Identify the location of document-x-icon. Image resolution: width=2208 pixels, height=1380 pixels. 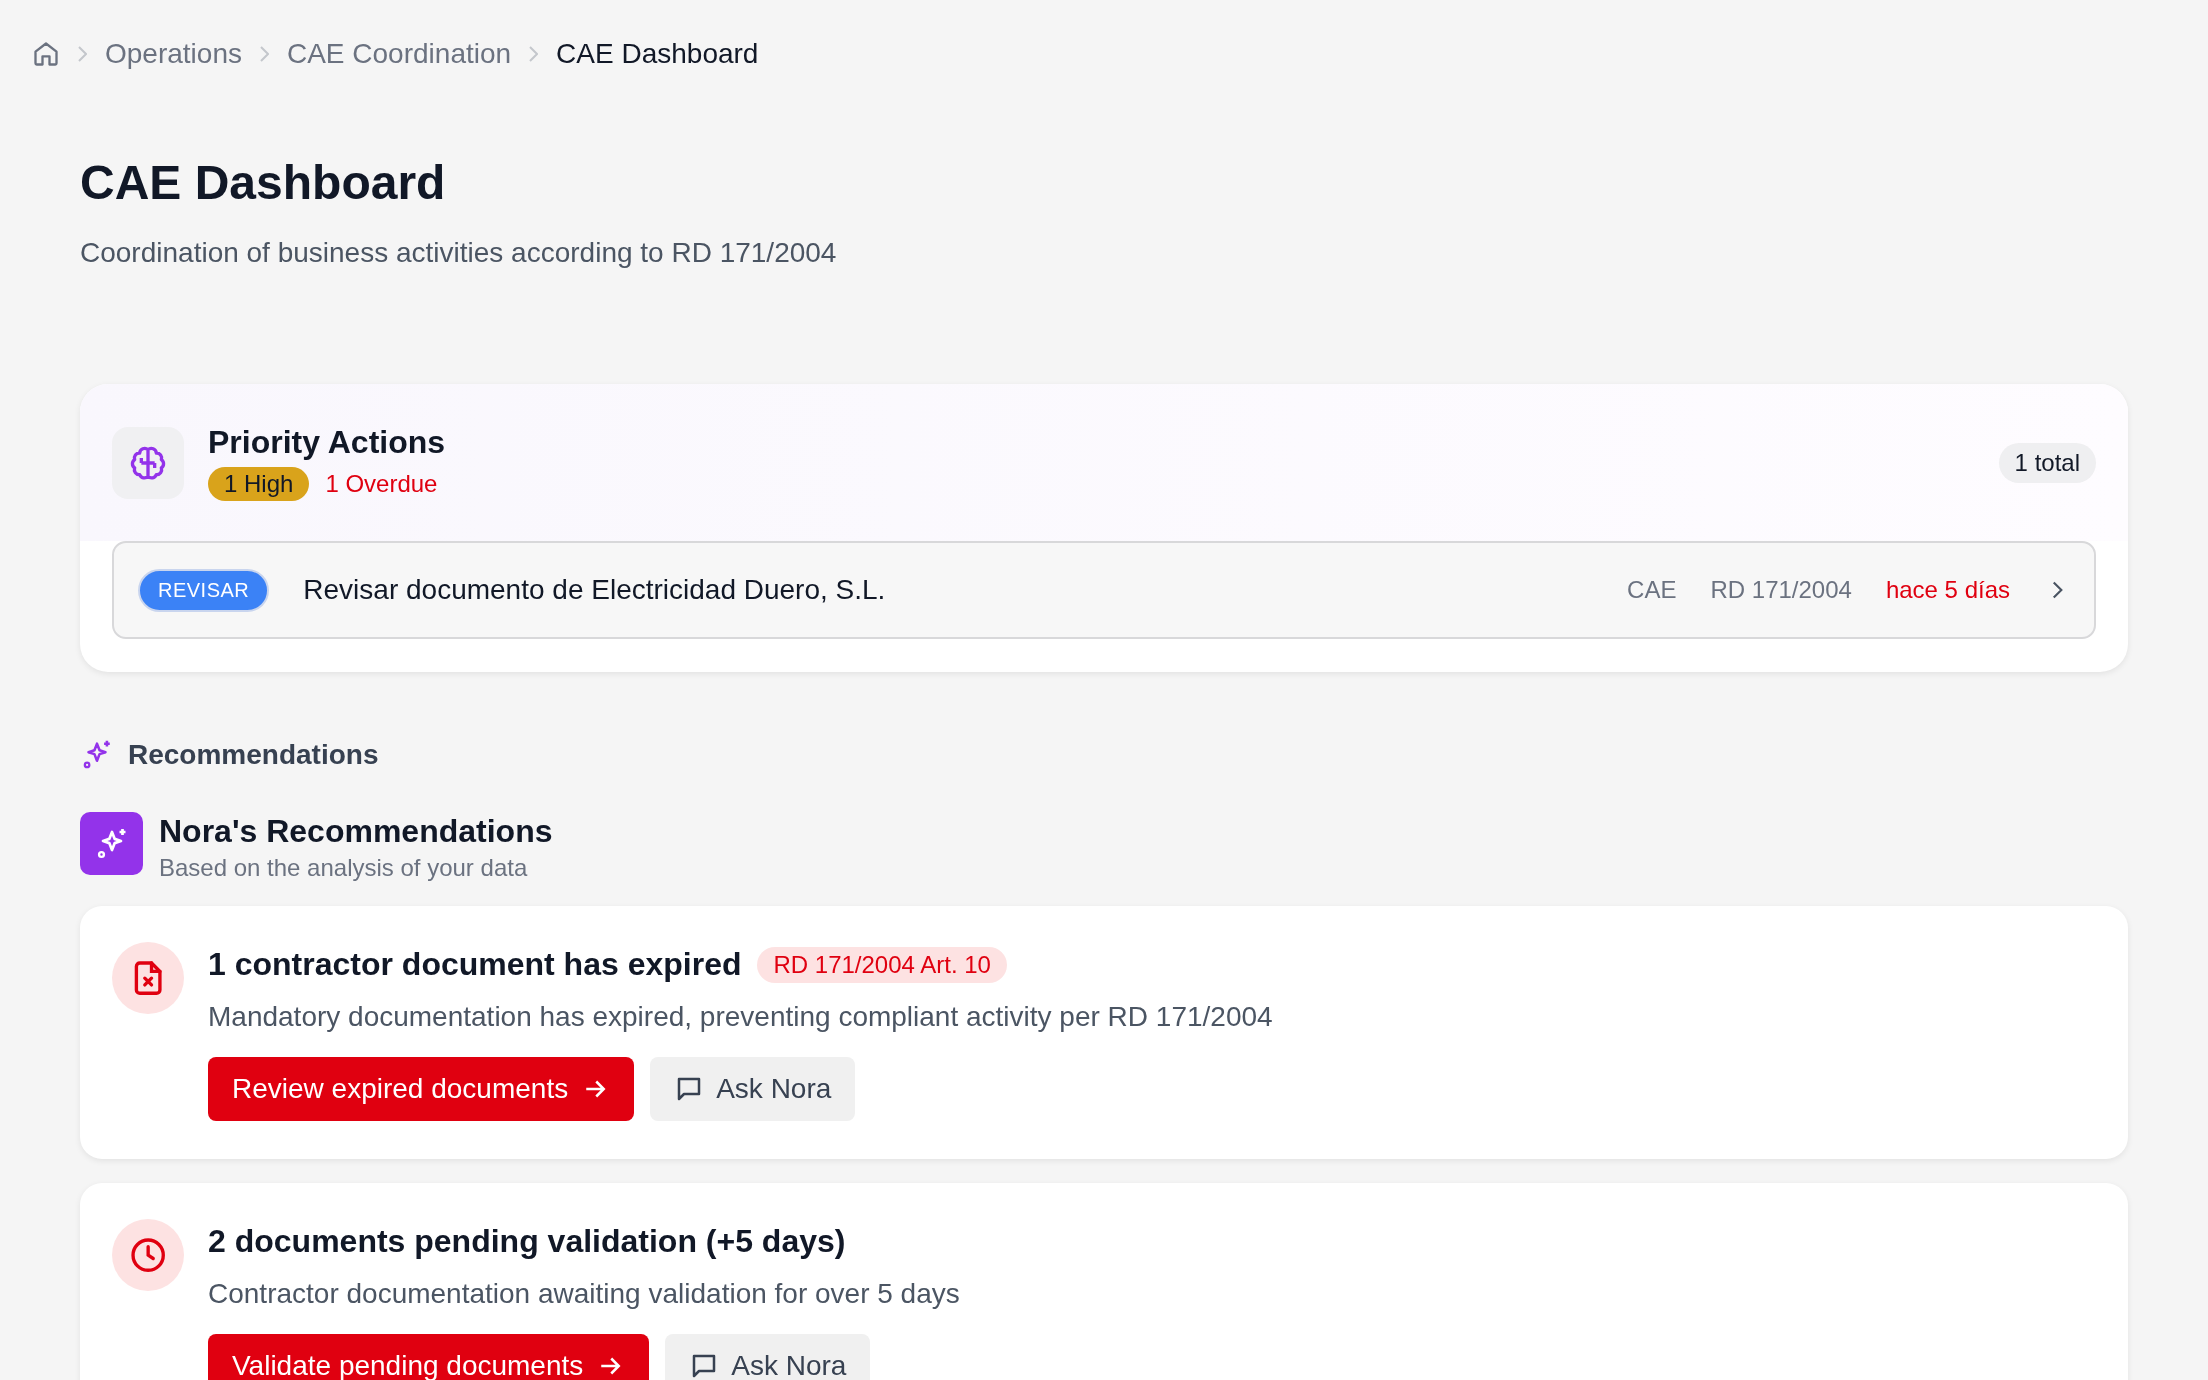
(148, 978).